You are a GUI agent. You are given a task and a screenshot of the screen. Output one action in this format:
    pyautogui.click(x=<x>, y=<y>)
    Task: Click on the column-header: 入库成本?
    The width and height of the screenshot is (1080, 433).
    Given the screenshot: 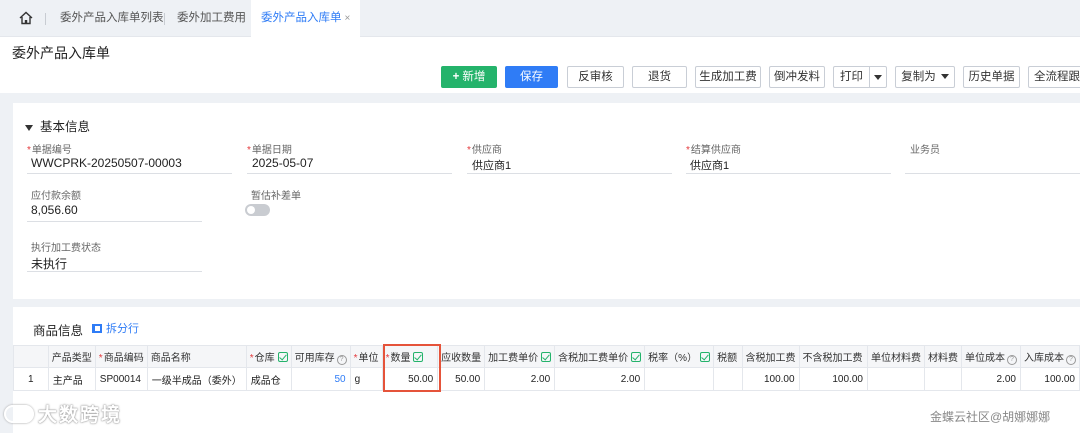 What is the action you would take?
    pyautogui.click(x=1049, y=356)
    